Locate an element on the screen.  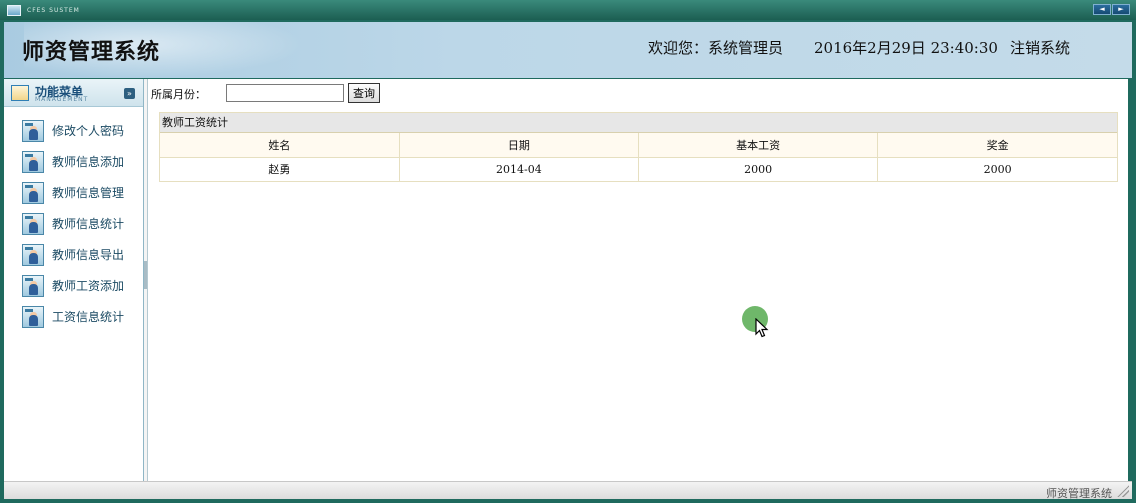
sidebar-item-salary-stats: 工资信息统计 is located at coordinates (73, 316).